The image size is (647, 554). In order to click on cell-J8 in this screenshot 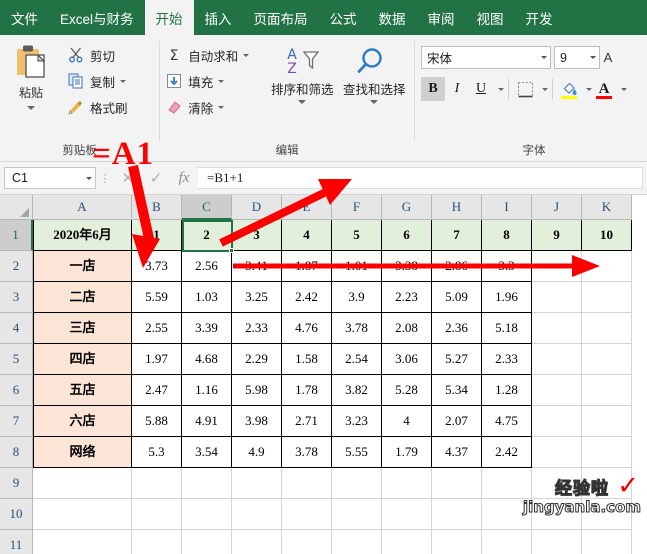, I will do `click(557, 452)`.